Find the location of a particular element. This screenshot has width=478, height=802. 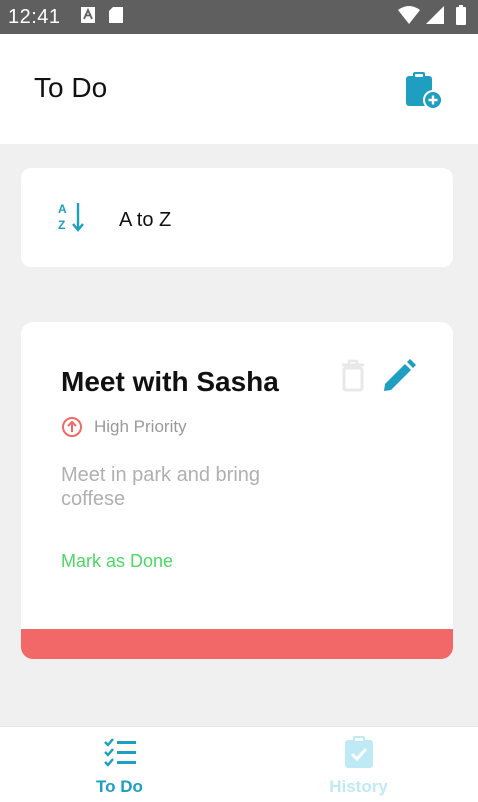

priority-indicator: High Priority is located at coordinates (124, 427).